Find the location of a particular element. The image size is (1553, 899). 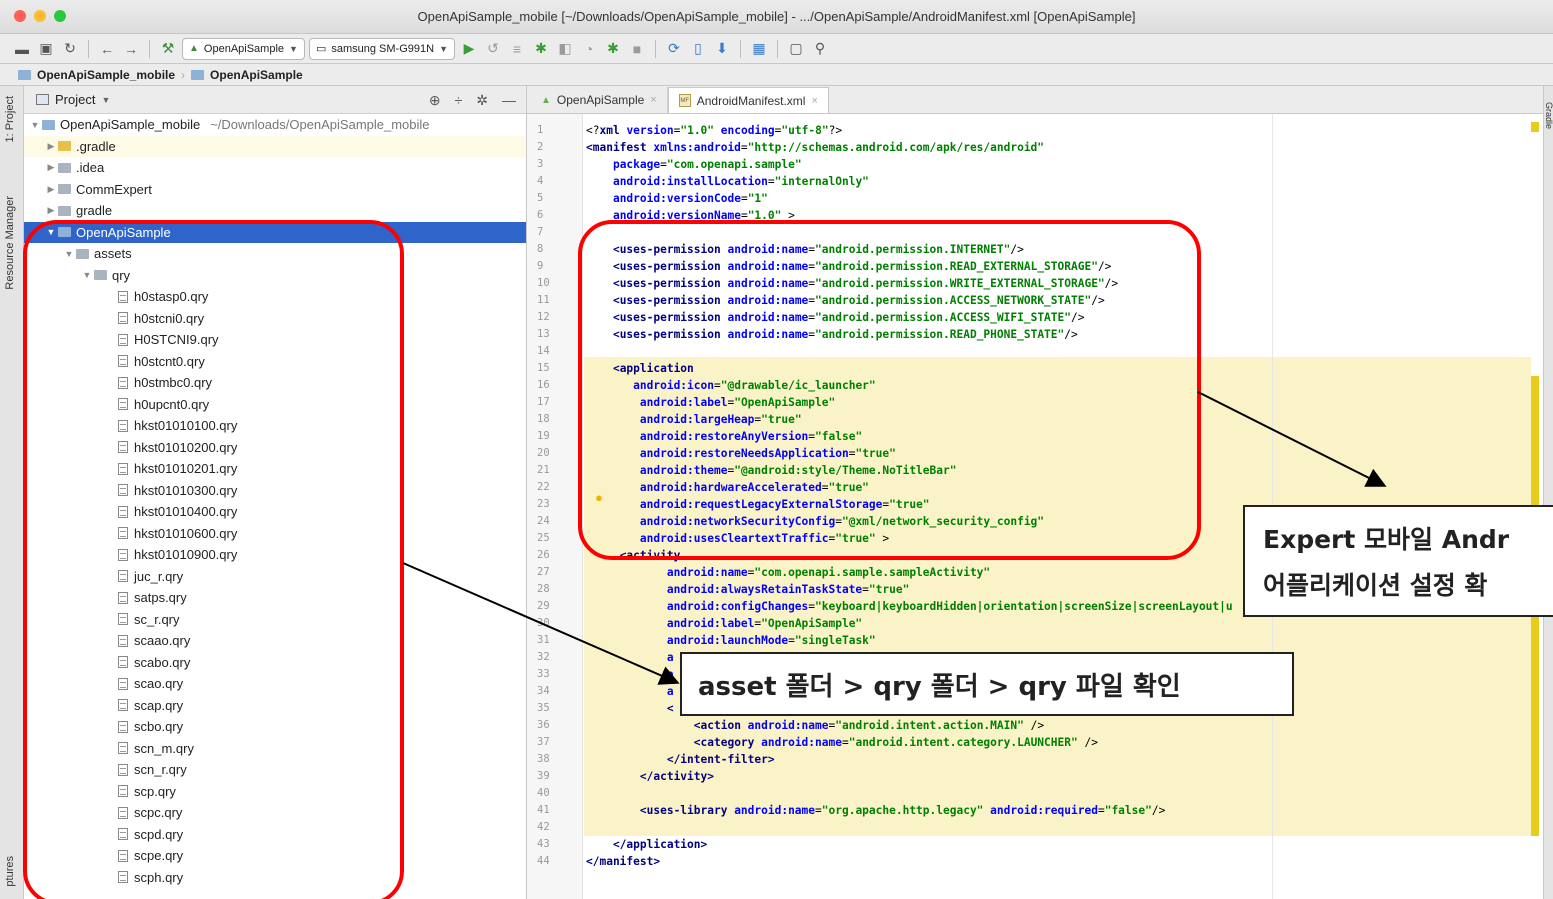

breadcrumb-item-module: OpenApiSample is located at coordinates (256, 75).